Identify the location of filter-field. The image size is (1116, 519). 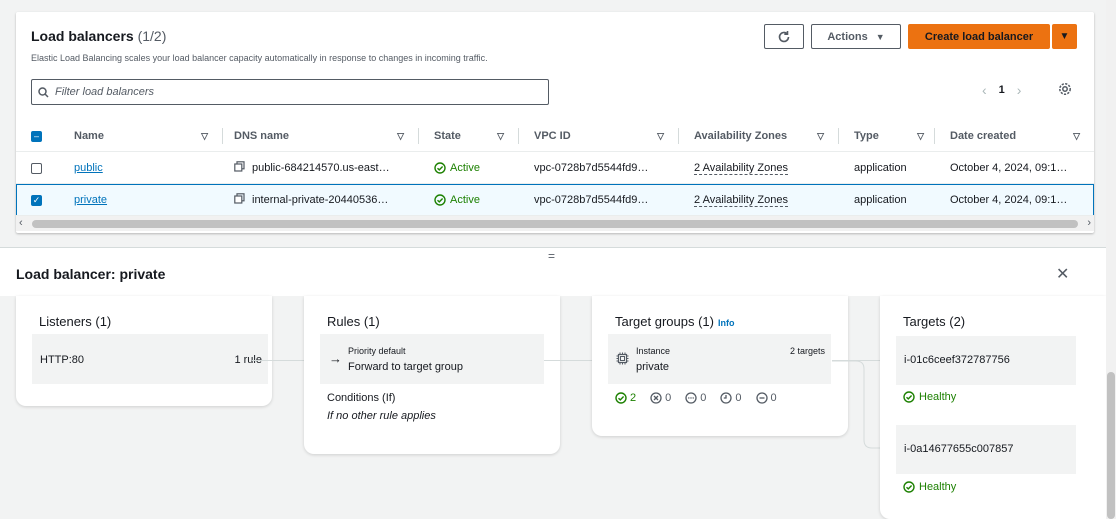
(290, 92).